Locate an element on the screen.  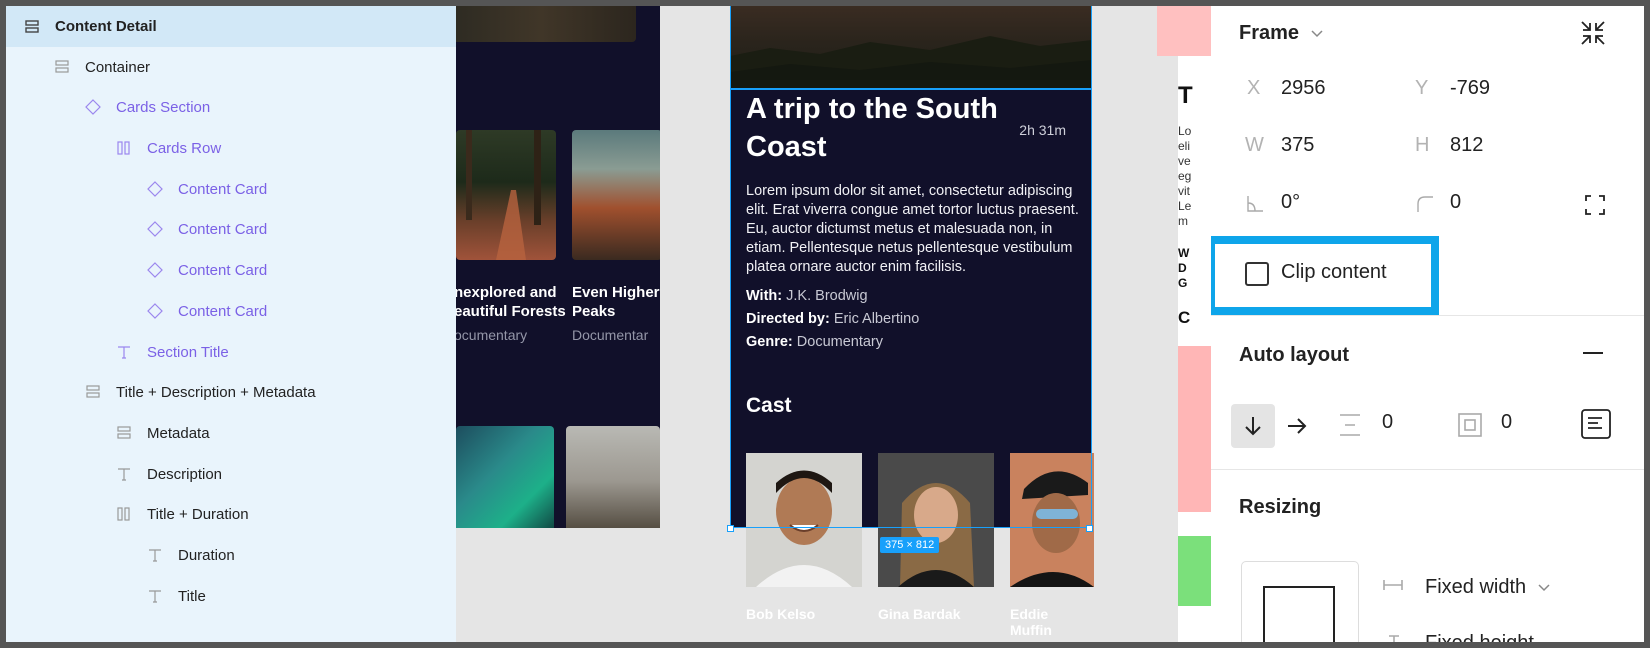
meta-genre: Genre: Documentary is located at coordinates (814, 342).